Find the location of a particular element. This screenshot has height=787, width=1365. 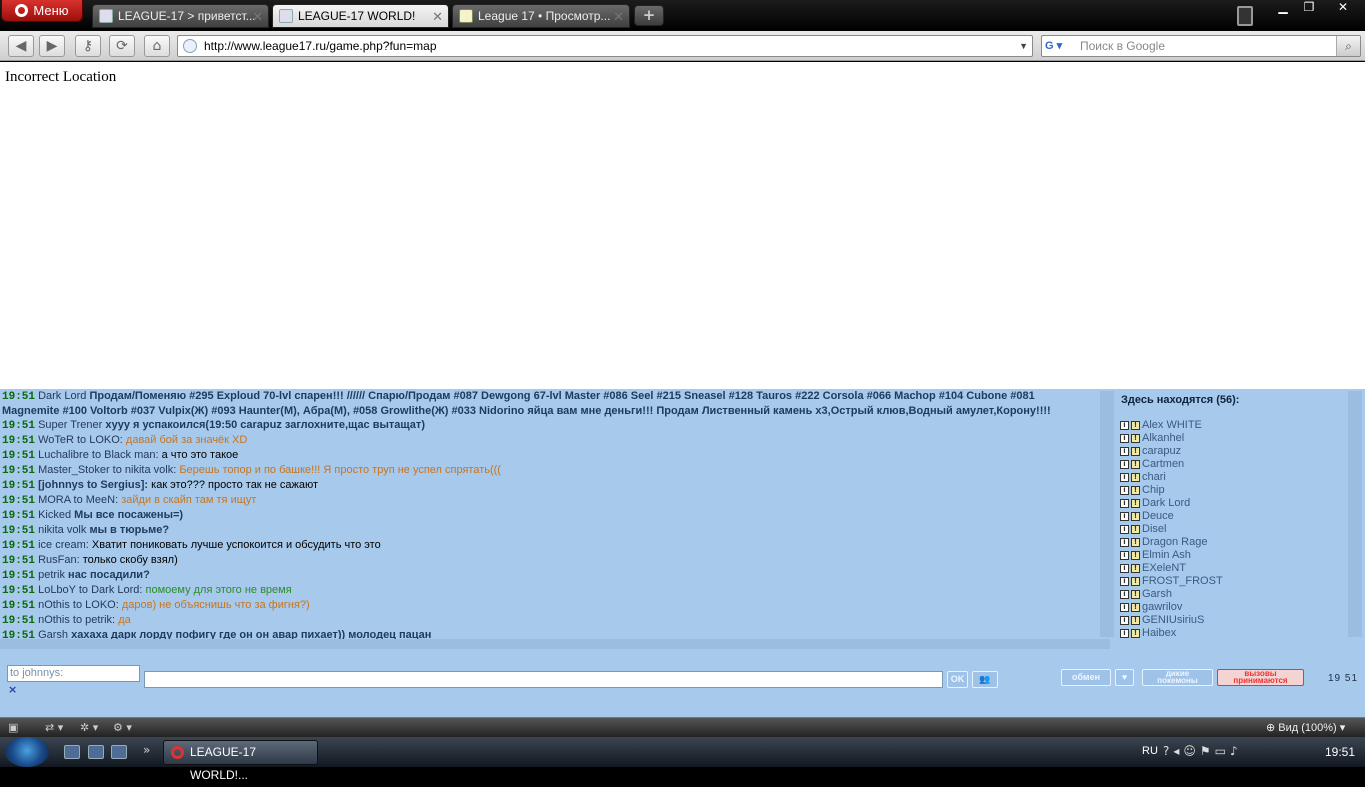

message-author: petrik is located at coordinates (51, 575).